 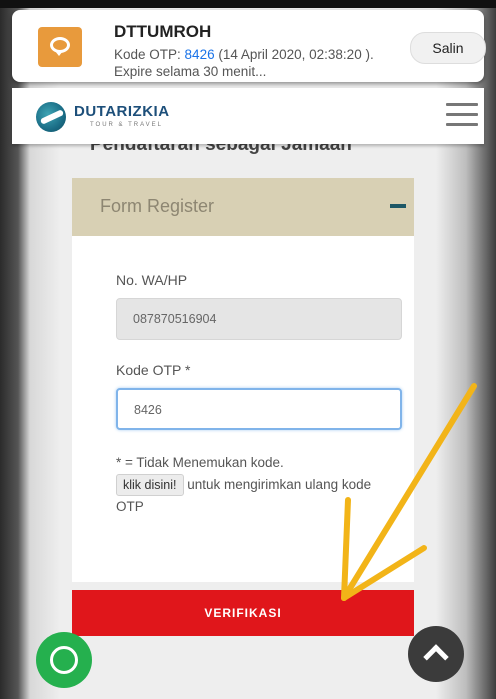 What do you see at coordinates (436, 654) in the screenshot?
I see `chevron-up-icon` at bounding box center [436, 654].